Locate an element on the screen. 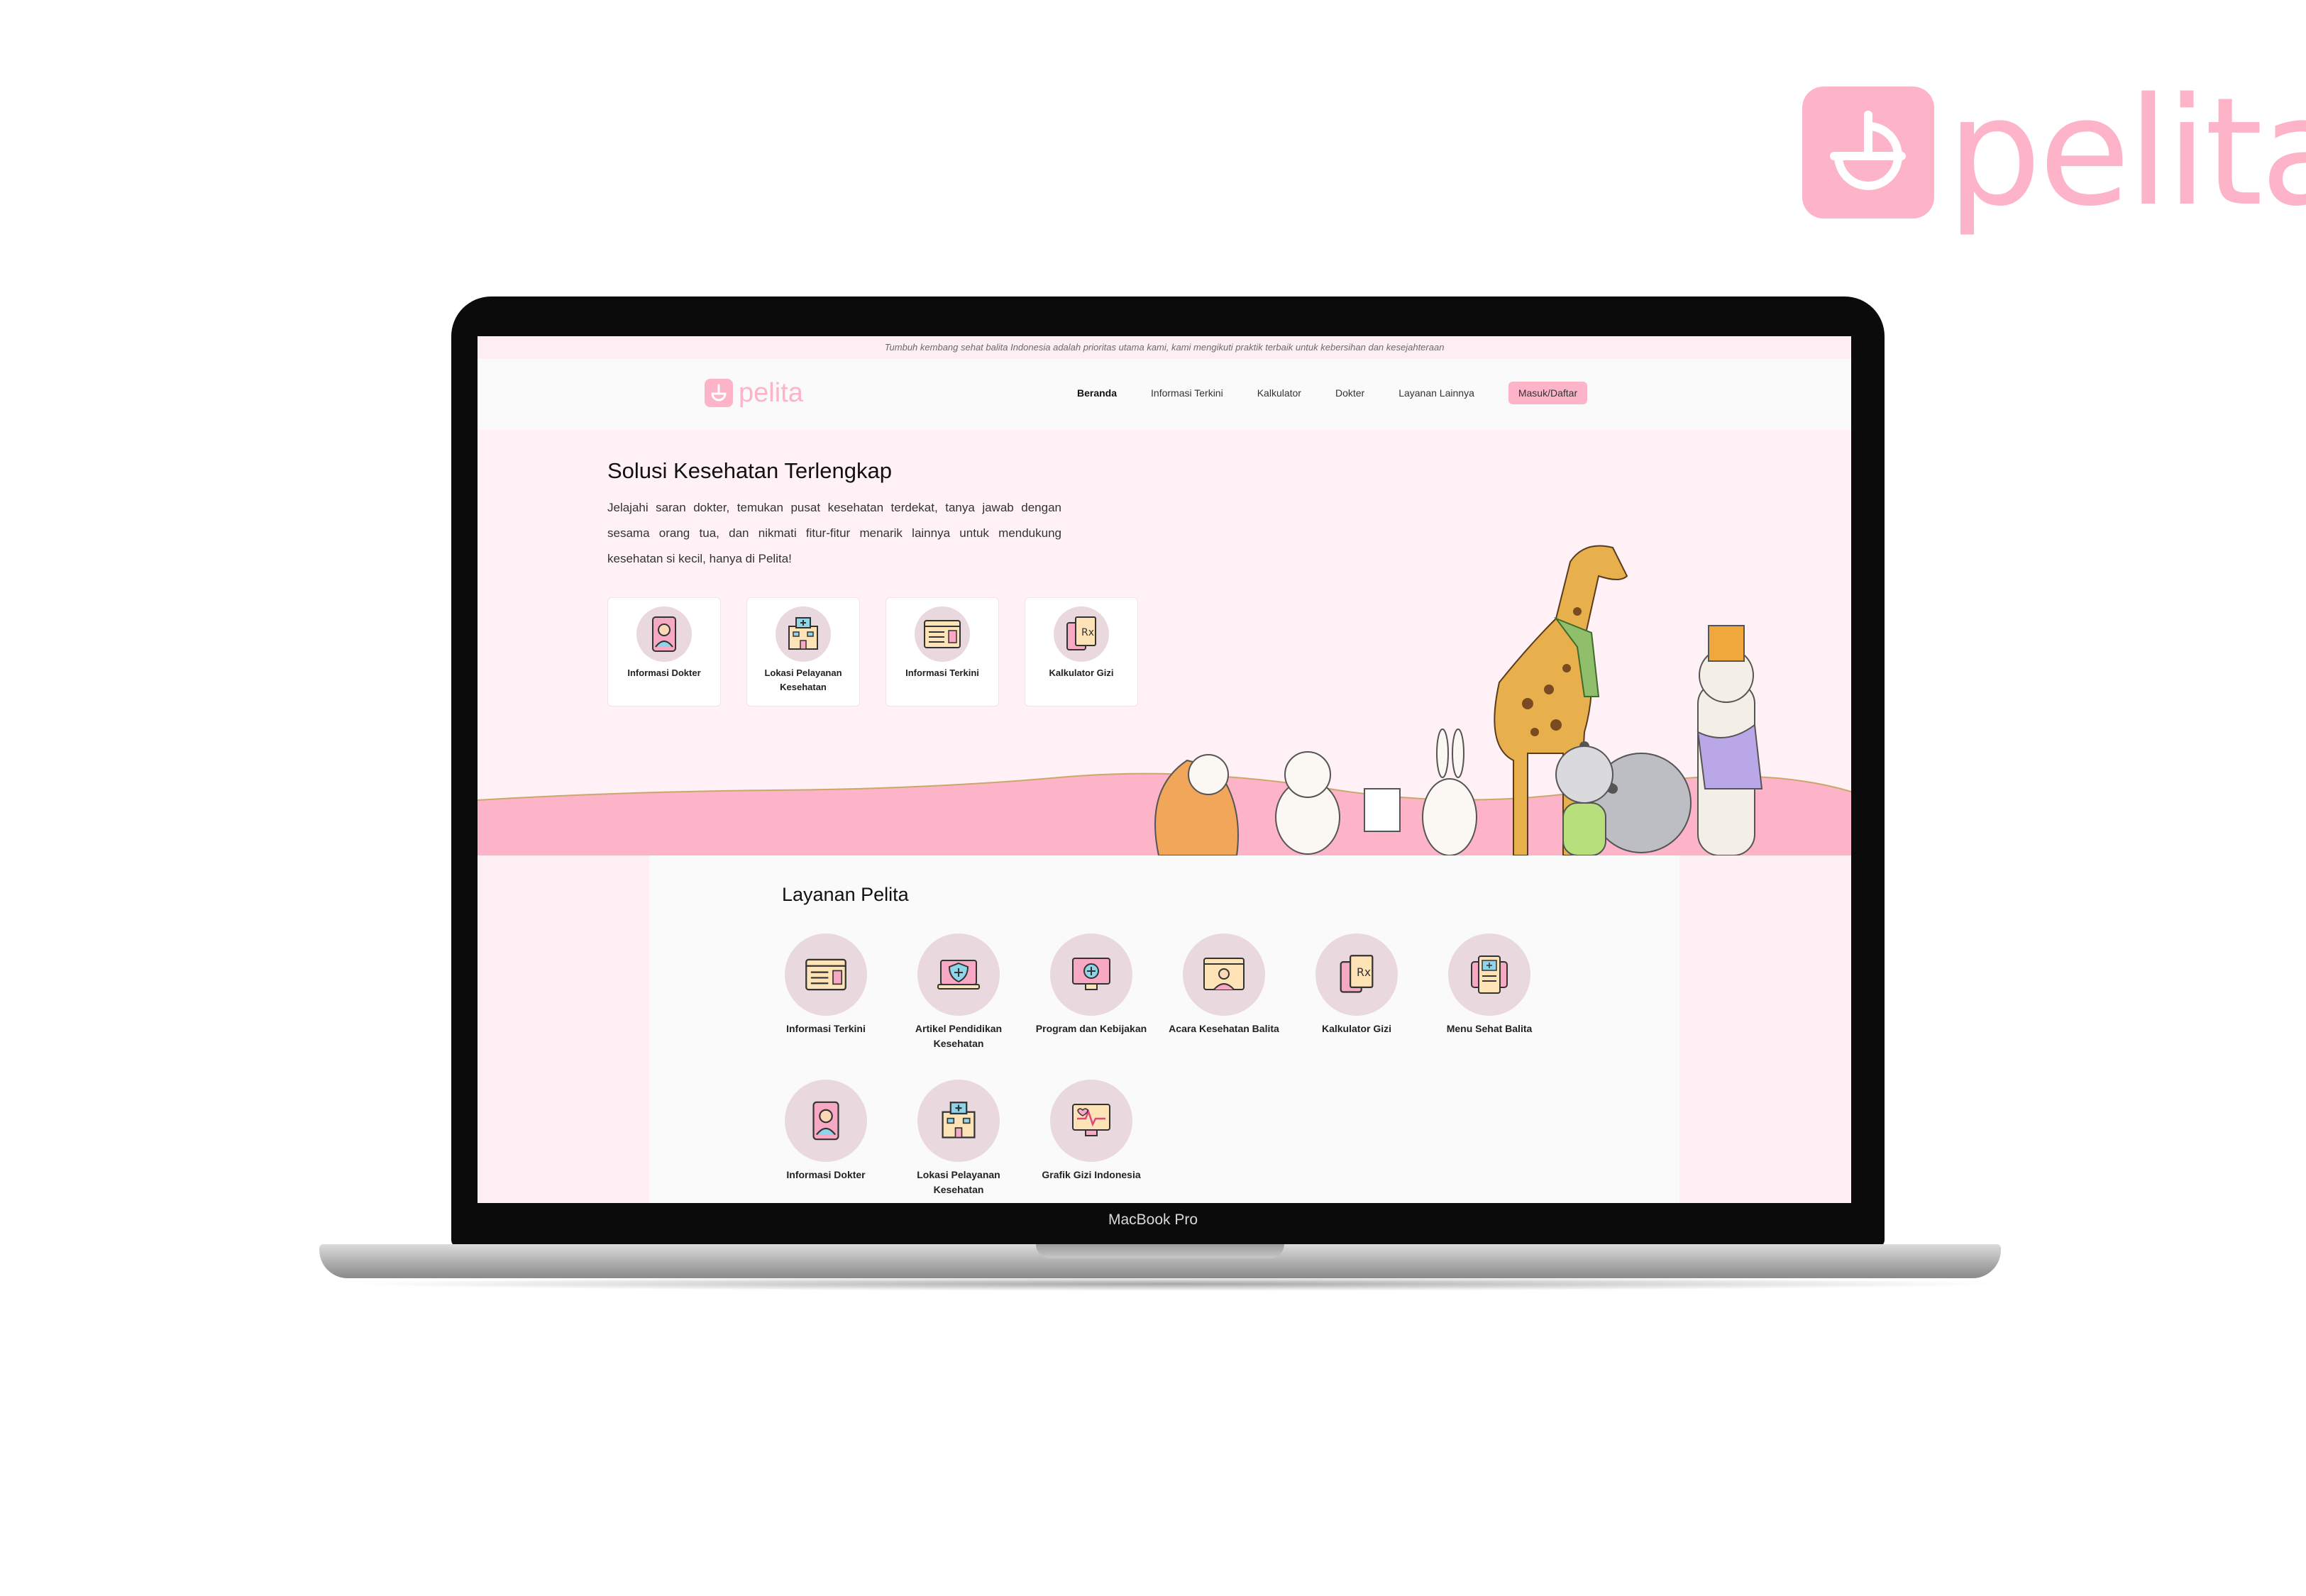  service-label: Grafik Gizi Indonesia is located at coordinates (1091, 1174).